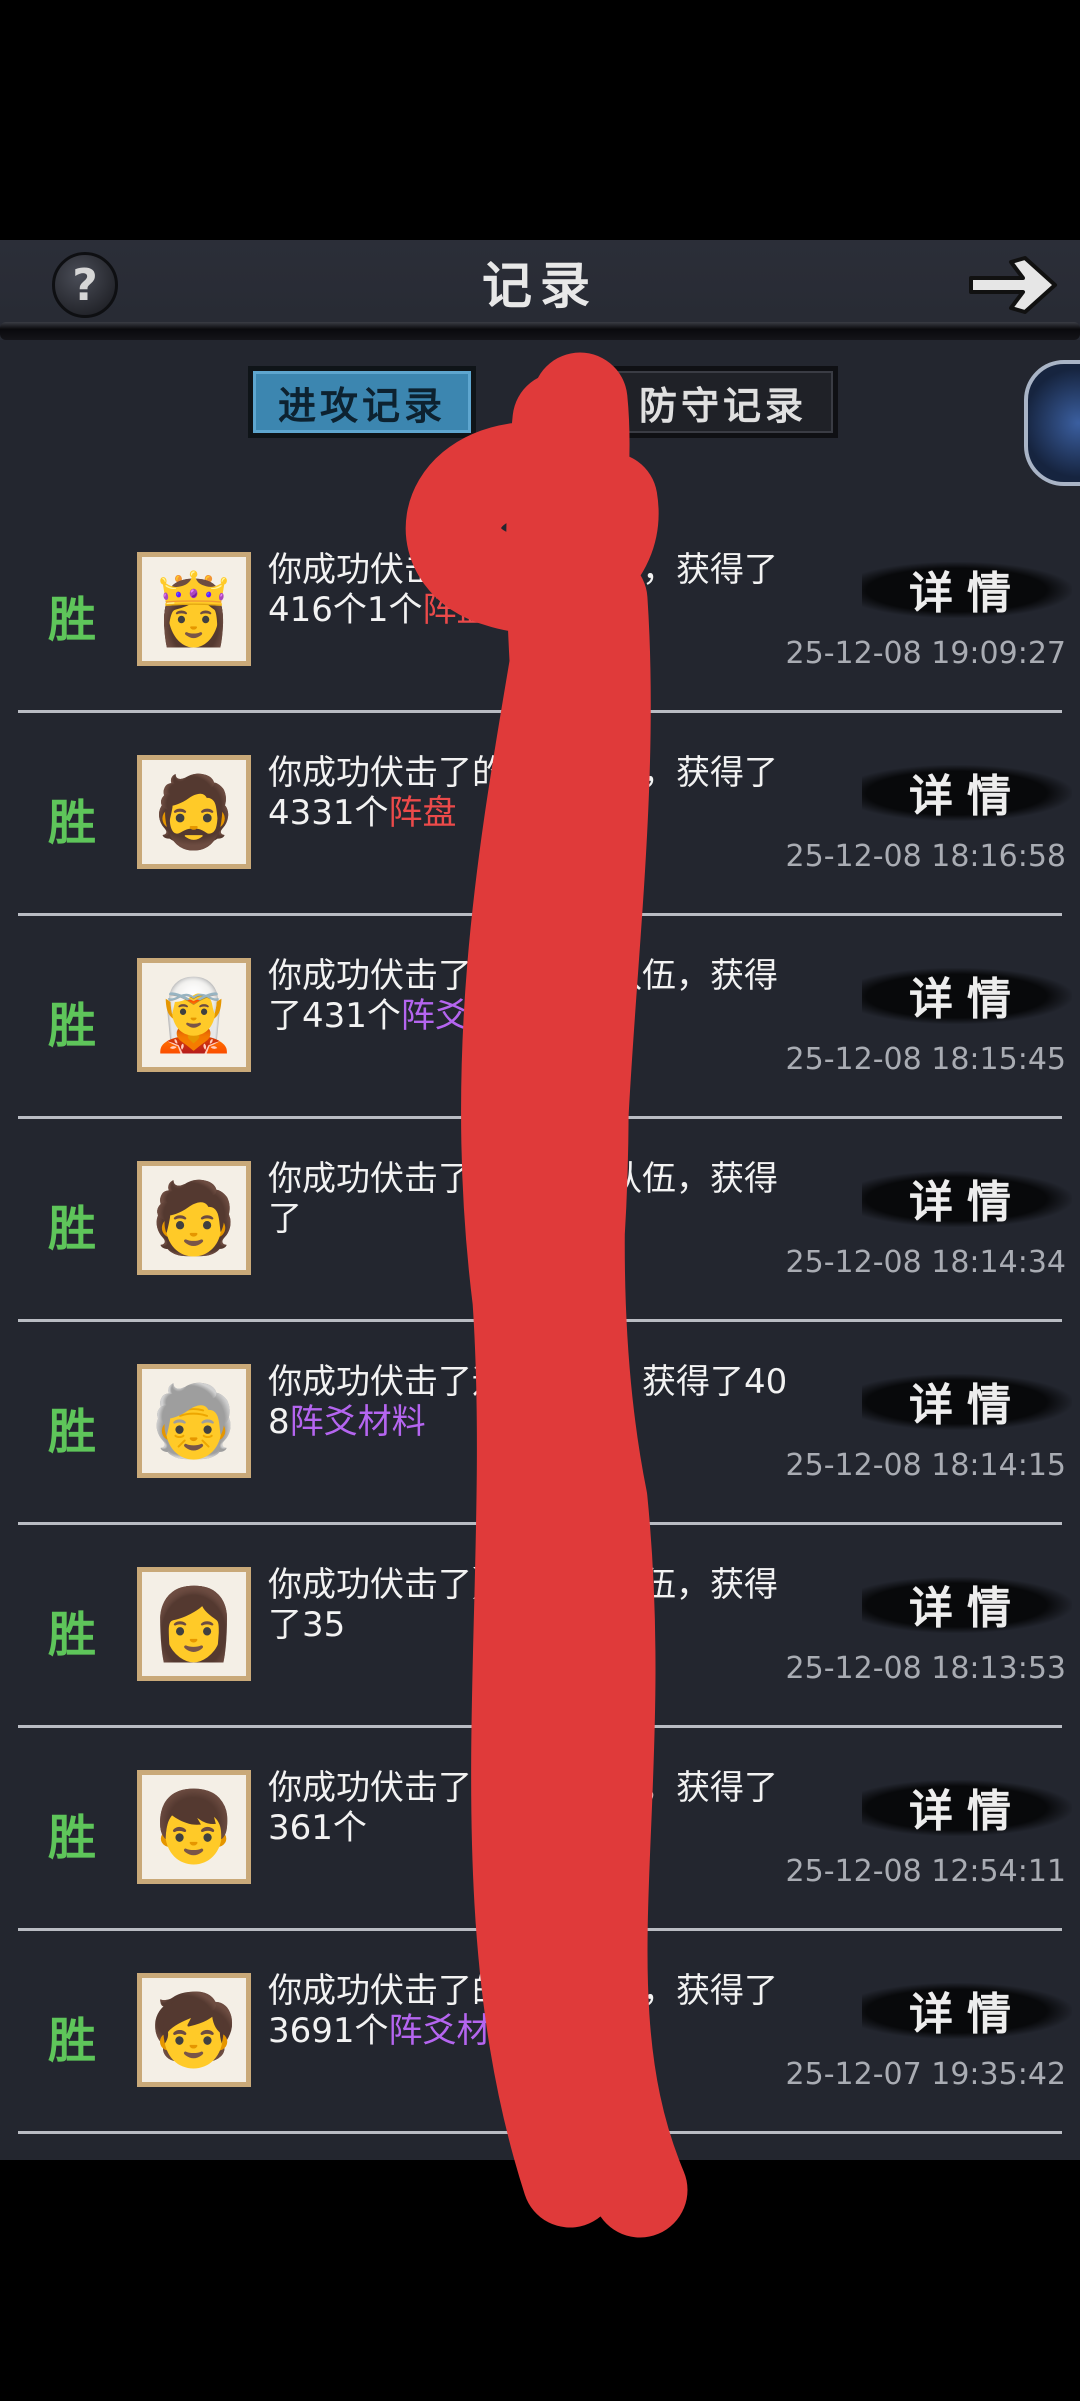 This screenshot has height=2401, width=1080. I want to click on record-message: 你成功伏击了的运镖队伍，获得了416个1个阵盘, so click(532, 590).